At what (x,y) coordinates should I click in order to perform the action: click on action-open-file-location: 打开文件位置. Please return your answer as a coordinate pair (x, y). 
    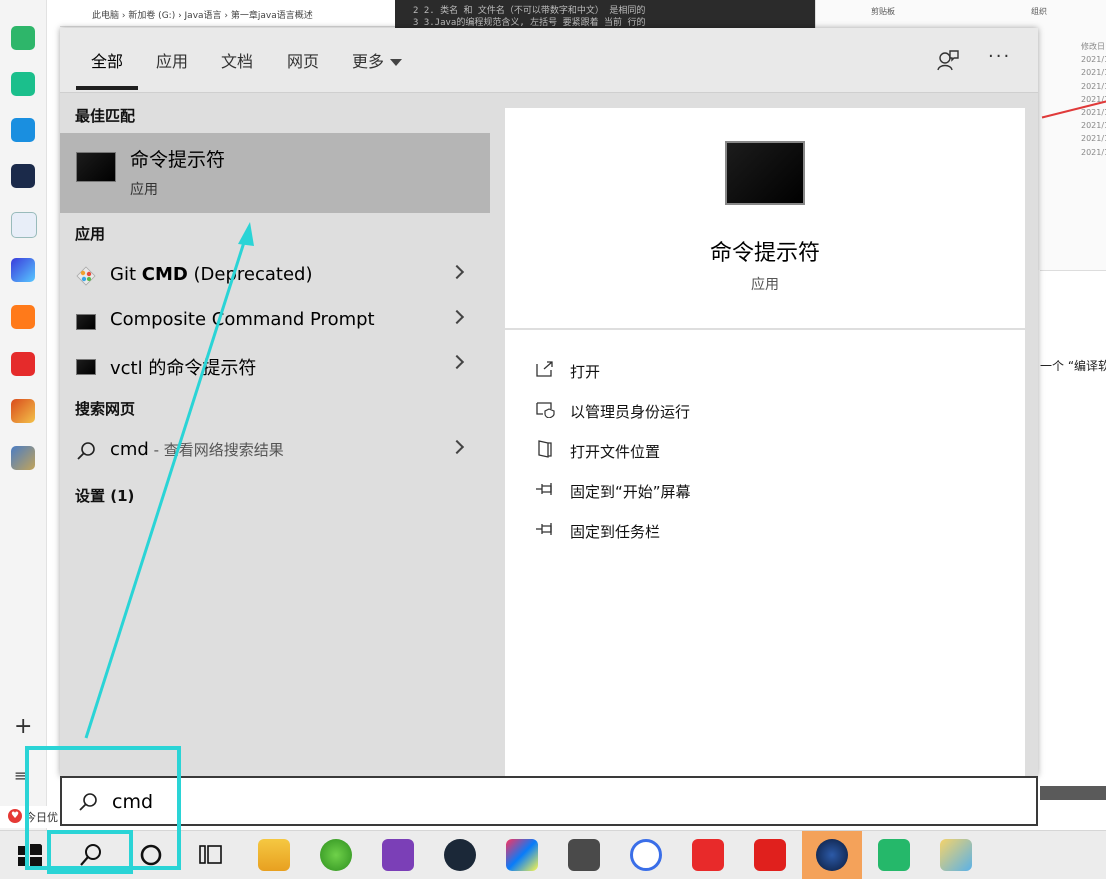
    Looking at the image, I should click on (735, 451).